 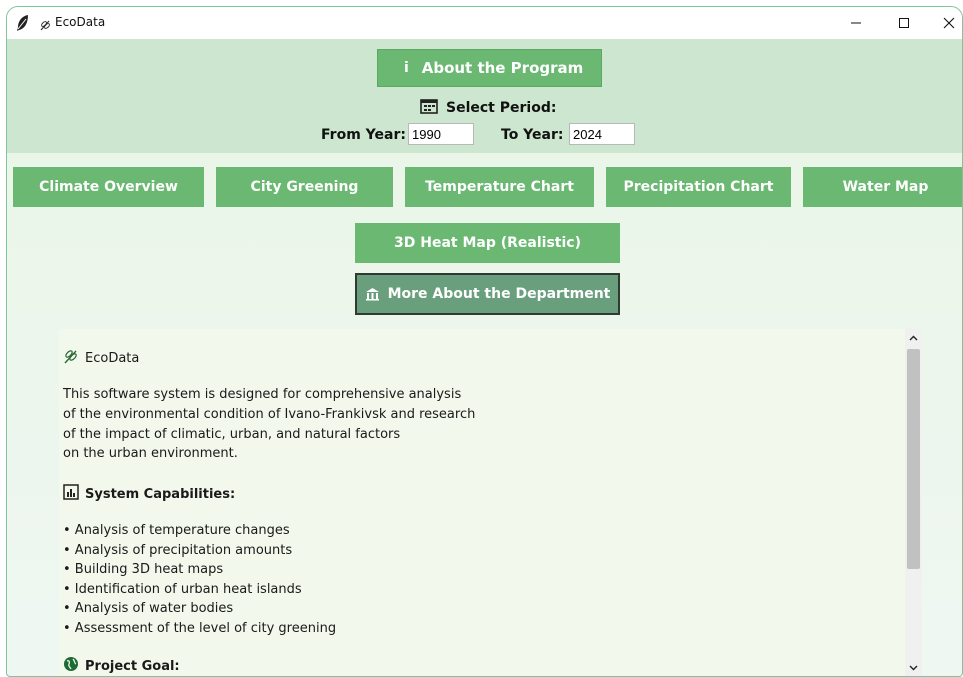 I want to click on vertical-scrollbar, so click(x=913, y=502).